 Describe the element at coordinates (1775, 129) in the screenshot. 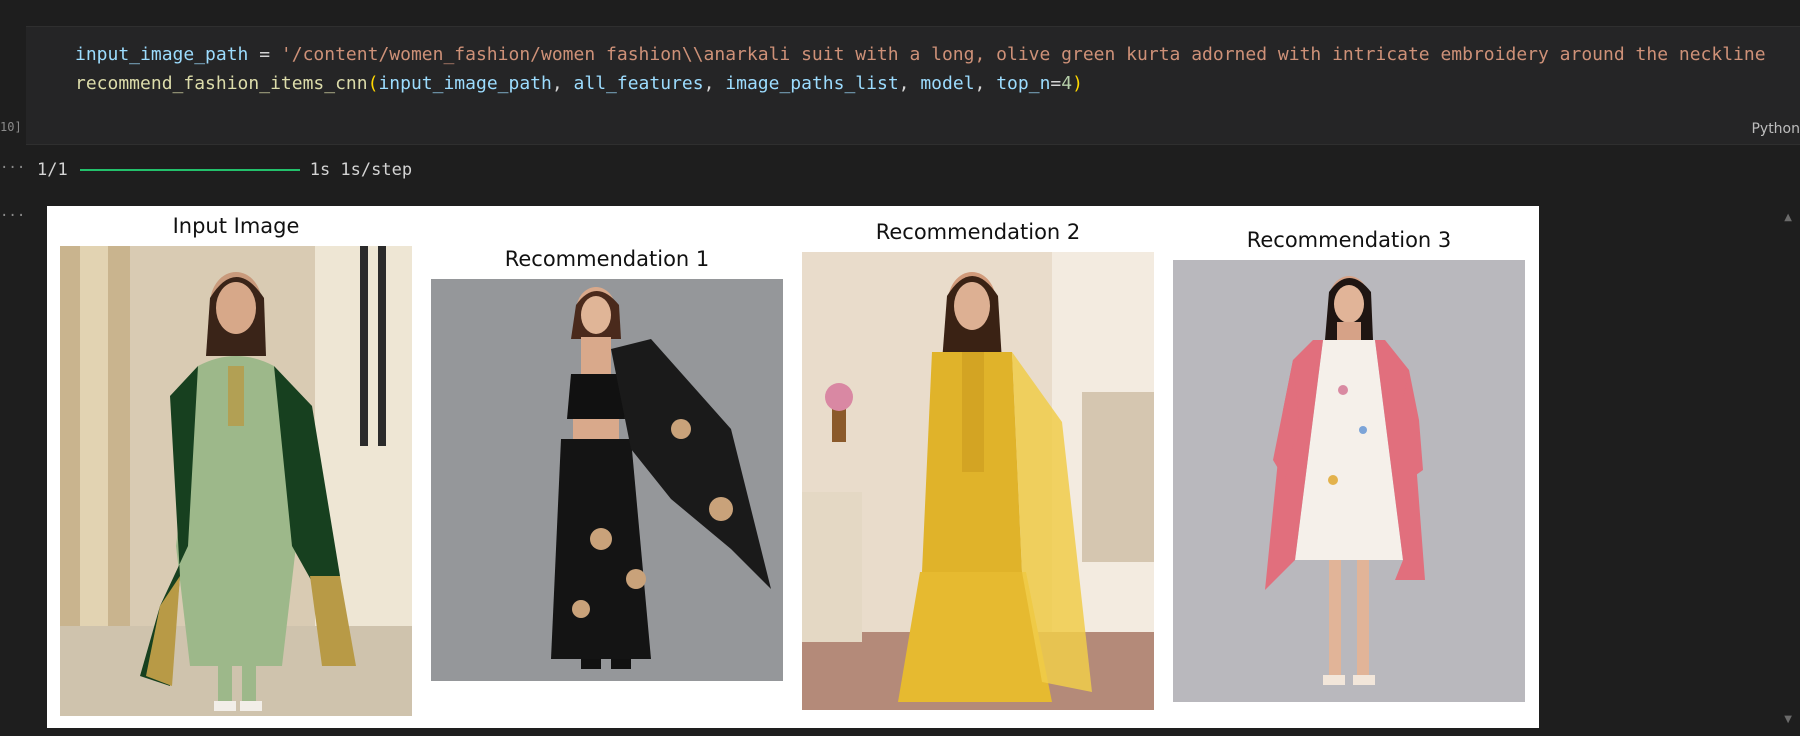

I see `cell-language-label: Python` at that location.